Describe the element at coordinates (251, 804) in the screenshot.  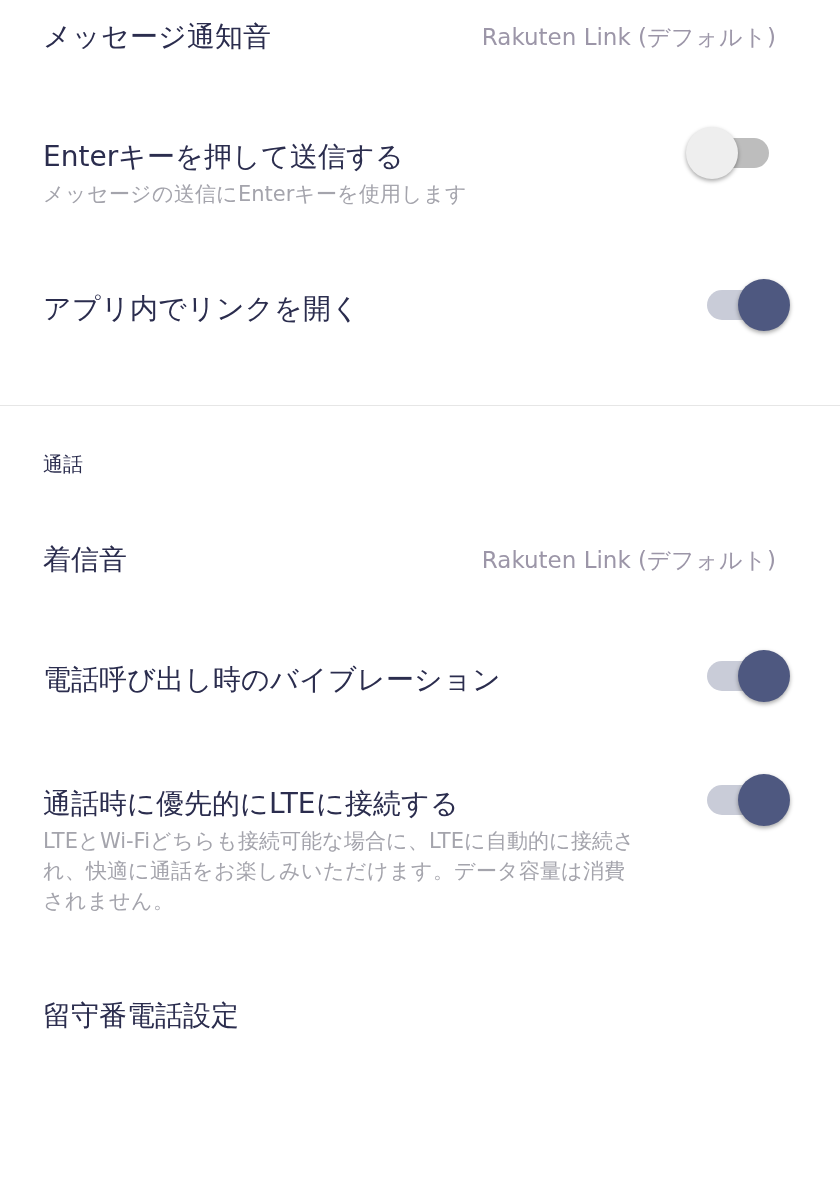
I see `setting-title: 通話時に優先的にLTEに接続する` at that location.